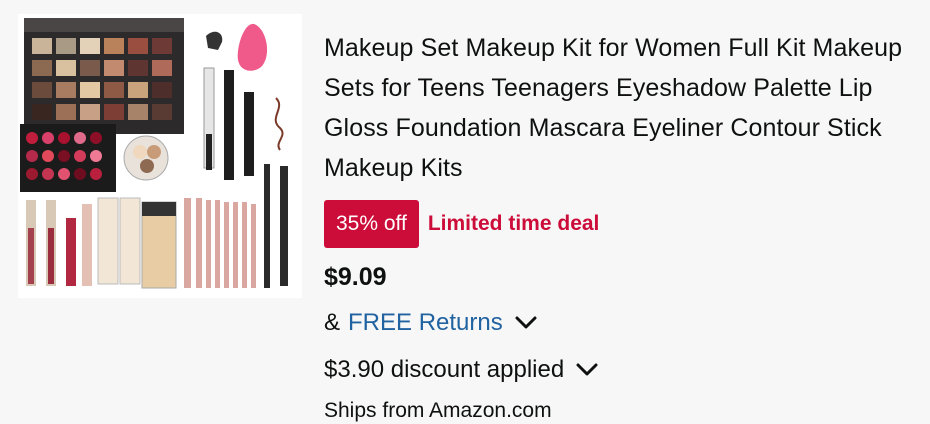 The width and height of the screenshot is (930, 424). What do you see at coordinates (622, 370) in the screenshot?
I see `discount-row: $3.90 discount applied` at bounding box center [622, 370].